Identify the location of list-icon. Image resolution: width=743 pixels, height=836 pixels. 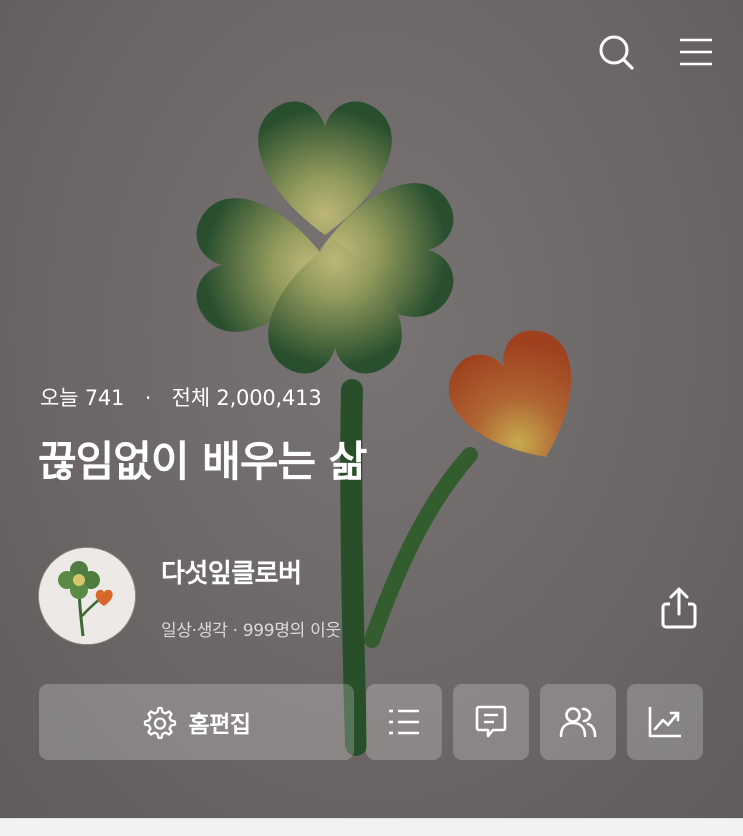
(404, 722).